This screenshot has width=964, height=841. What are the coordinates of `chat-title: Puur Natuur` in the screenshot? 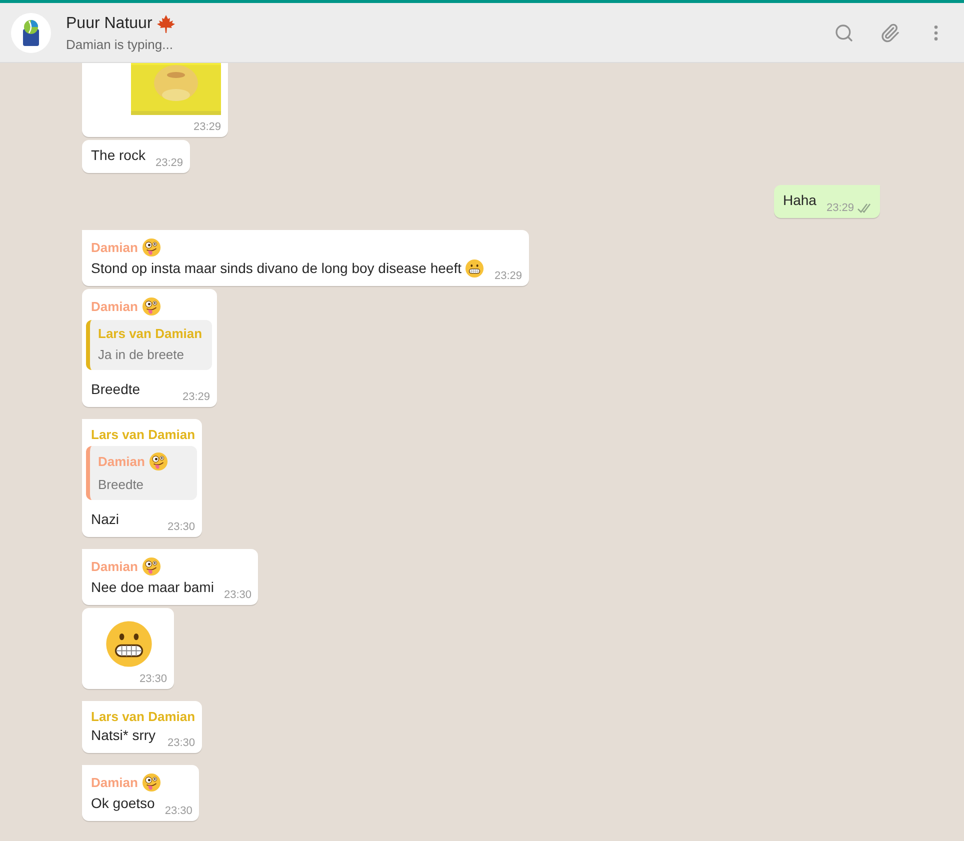 It's located at (109, 23).